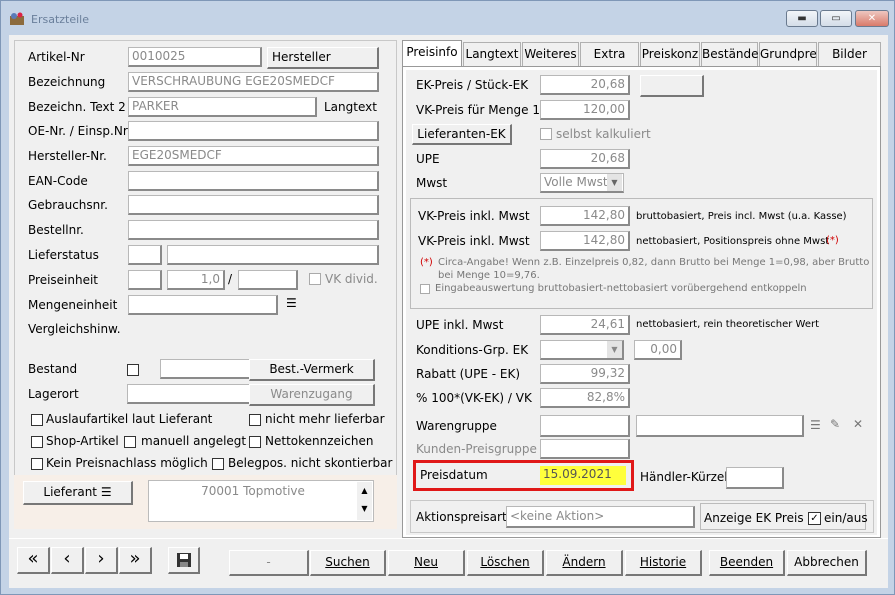 Image resolution: width=895 pixels, height=595 pixels. I want to click on lieferstatus-code-field, so click(145, 255).